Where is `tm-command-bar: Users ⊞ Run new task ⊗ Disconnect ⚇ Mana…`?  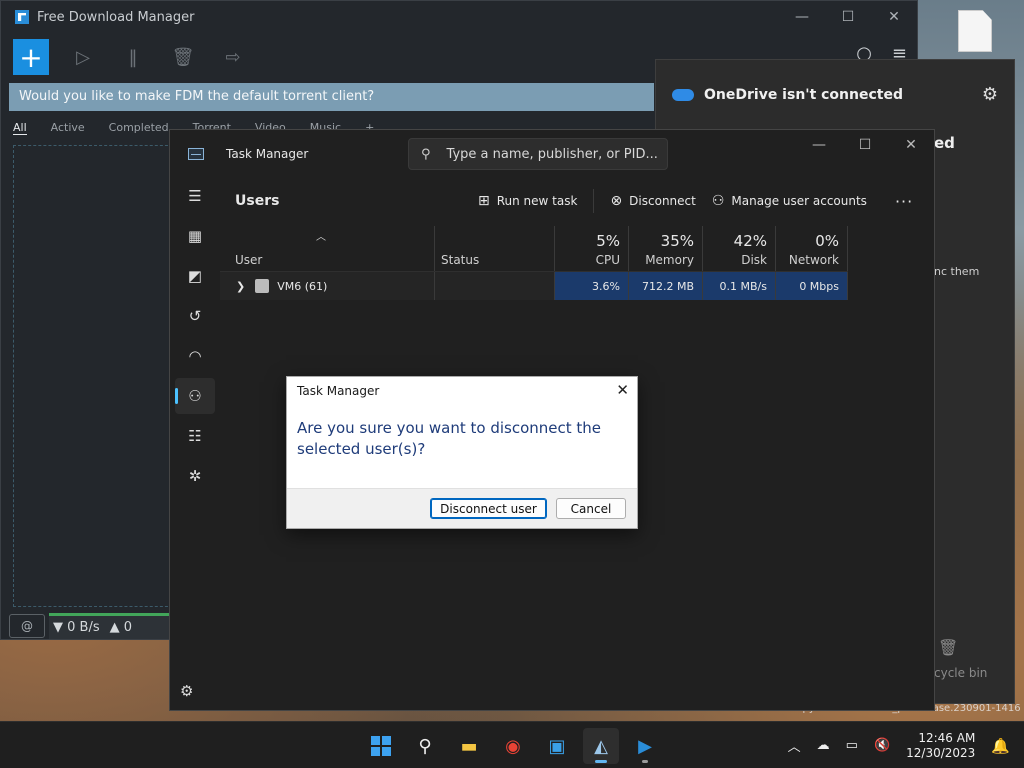
tm-command-bar: Users ⊞ Run new task ⊗ Disconnect ⚇ Mana… is located at coordinates (577, 201).